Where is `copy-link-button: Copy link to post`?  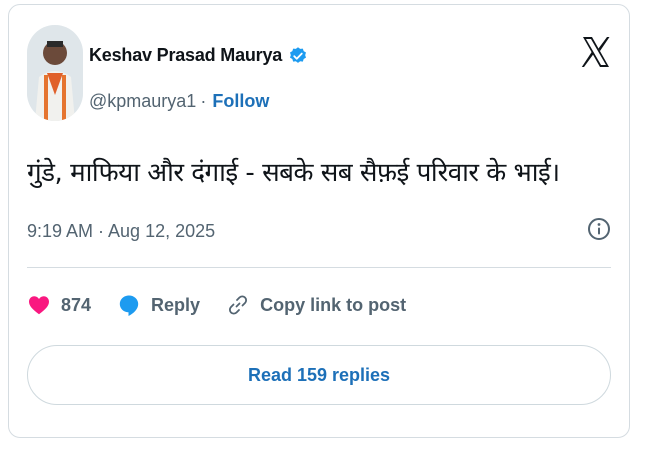 copy-link-button: Copy link to post is located at coordinates (316, 305).